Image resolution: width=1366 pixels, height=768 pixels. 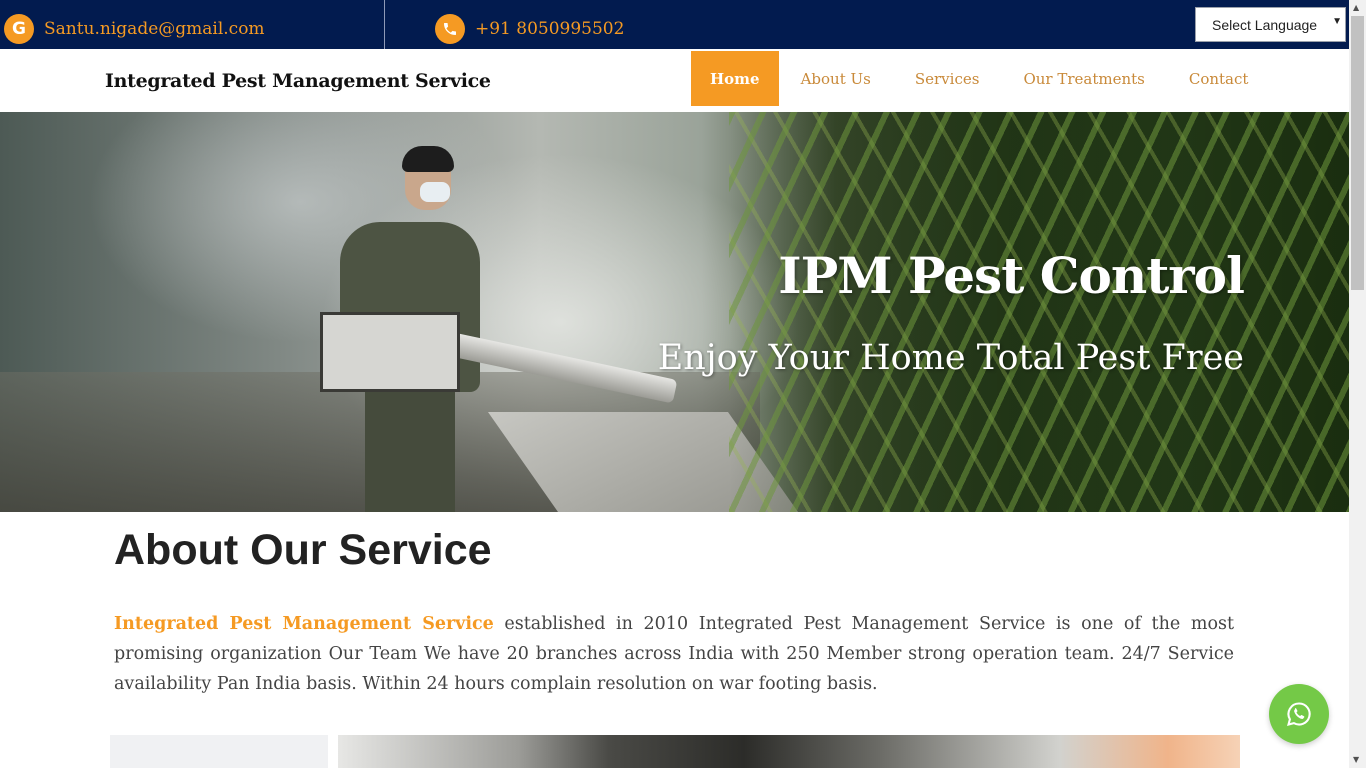 I want to click on whatsapp-button, so click(x=1299, y=714).